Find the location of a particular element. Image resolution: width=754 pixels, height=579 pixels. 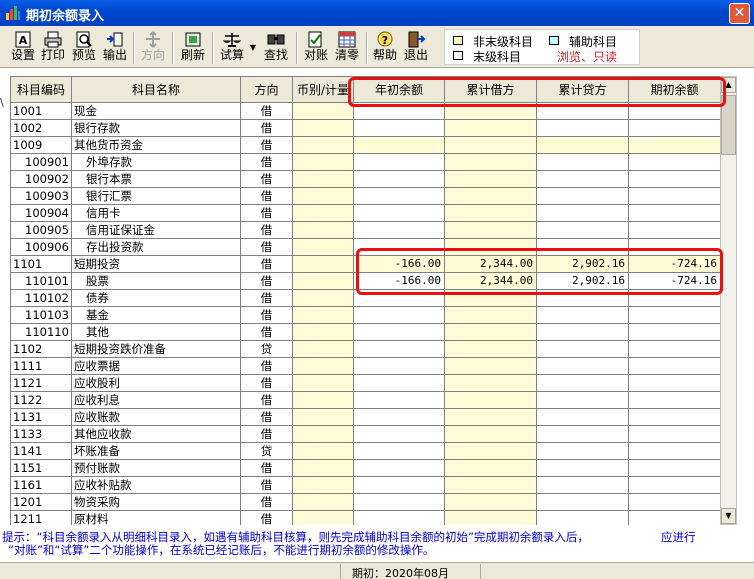

table-row: 1151 预付账款借 is located at coordinates (365, 468).